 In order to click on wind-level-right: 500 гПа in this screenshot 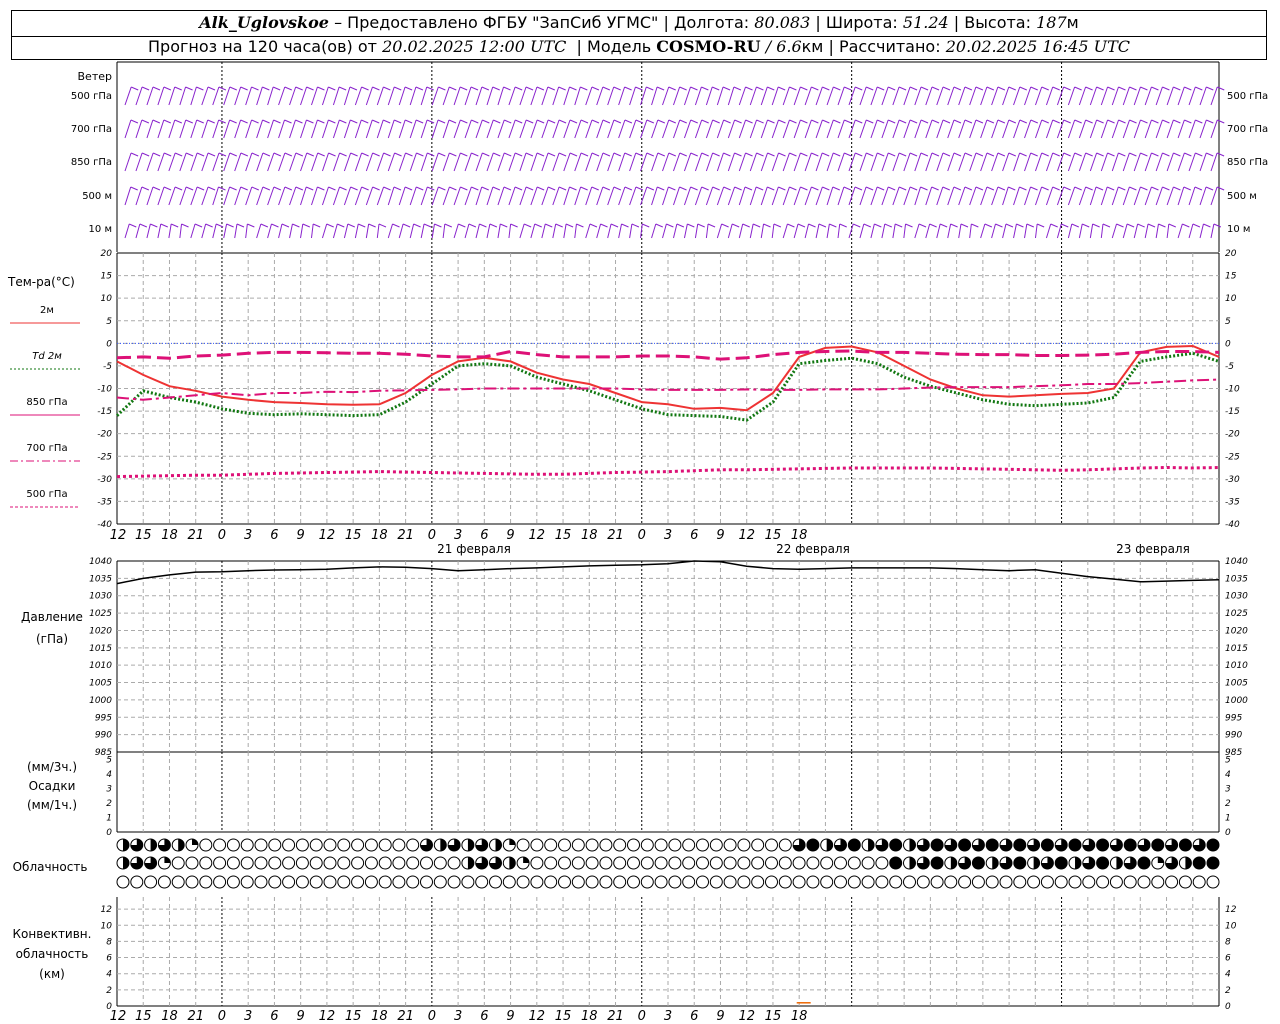, I will do `click(1247, 96)`.